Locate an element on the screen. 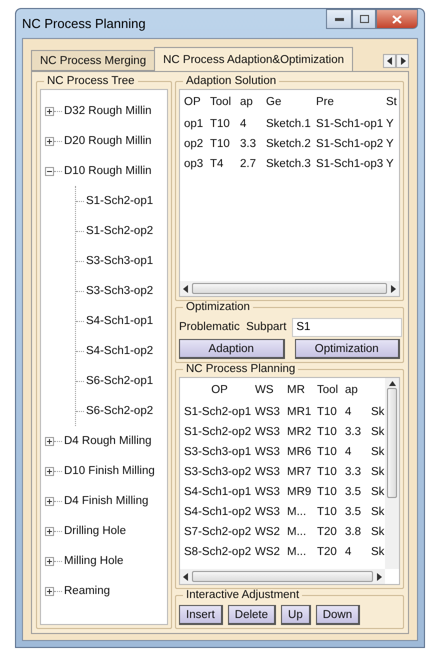 This screenshot has height=653, width=431. group-title: Optimization is located at coordinates (218, 307).